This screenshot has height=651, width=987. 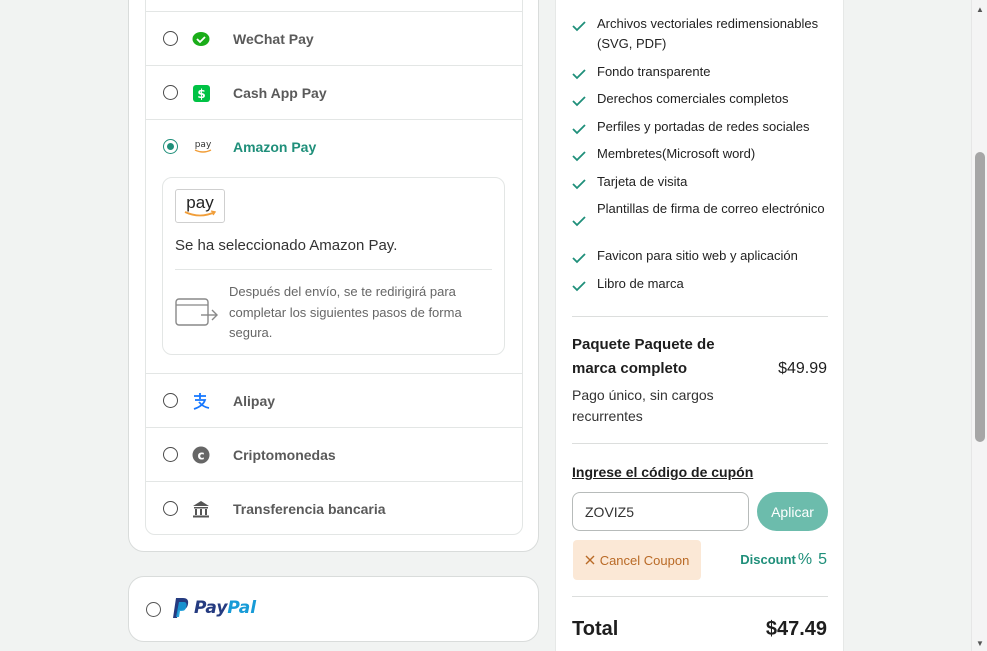 I want to click on payment-method-label: WeChat Pay, so click(x=273, y=39).